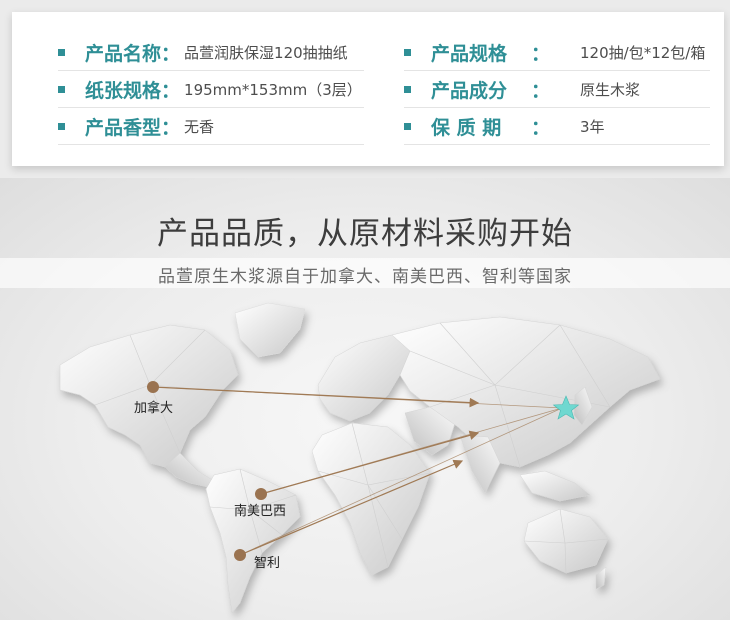 The image size is (730, 620). I want to click on origin-label-chile: 智利, so click(267, 563).